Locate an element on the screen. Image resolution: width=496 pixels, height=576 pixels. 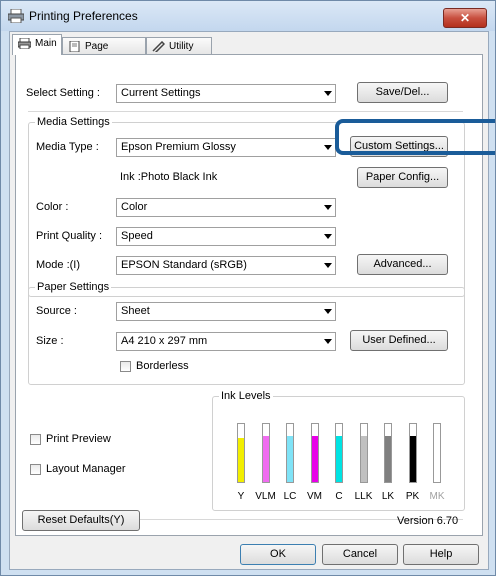
ink-bar-pk is located at coordinates (412, 453).